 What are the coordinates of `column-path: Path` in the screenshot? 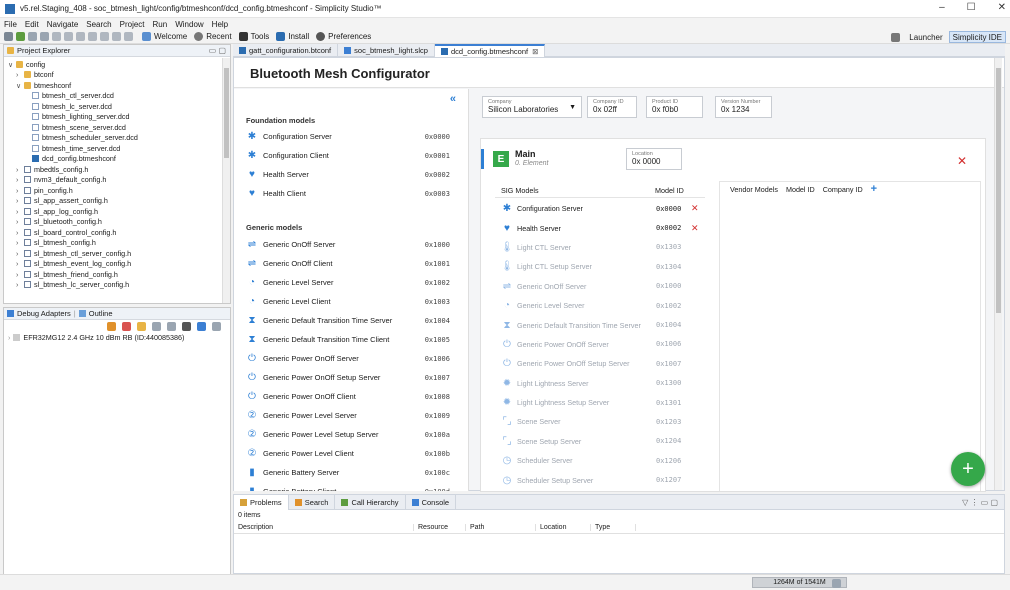 It's located at (501, 527).